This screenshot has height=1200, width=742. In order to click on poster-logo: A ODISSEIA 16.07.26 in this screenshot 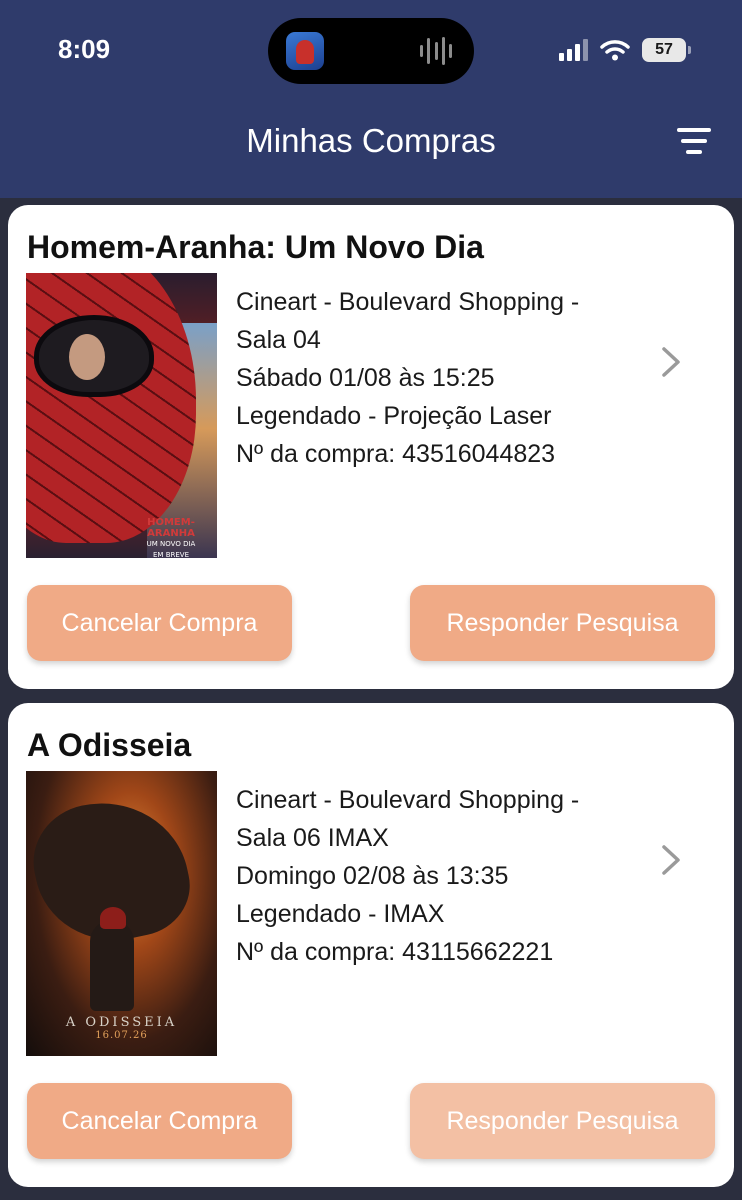, I will do `click(121, 1028)`.